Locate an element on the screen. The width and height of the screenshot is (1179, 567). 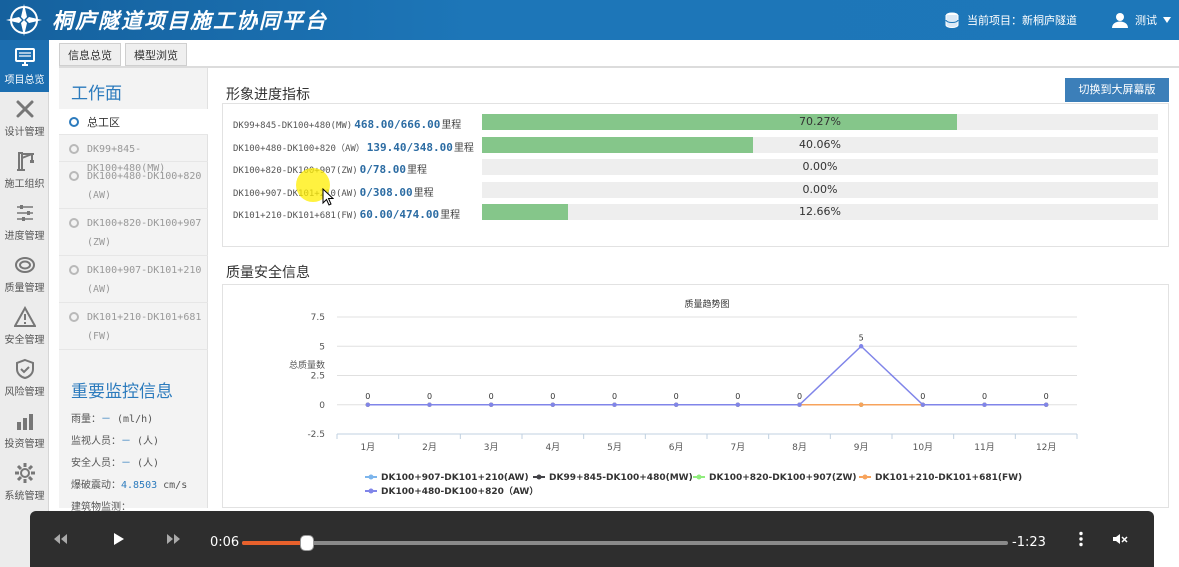
switch-bigscreen-button: 切换到大屏幕版 is located at coordinates (1117, 90).